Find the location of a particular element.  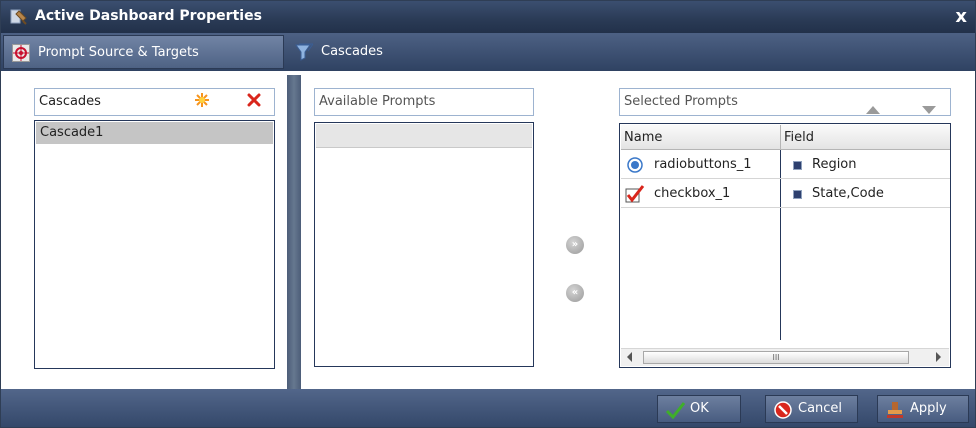

checkmark-icon is located at coordinates (675, 411).